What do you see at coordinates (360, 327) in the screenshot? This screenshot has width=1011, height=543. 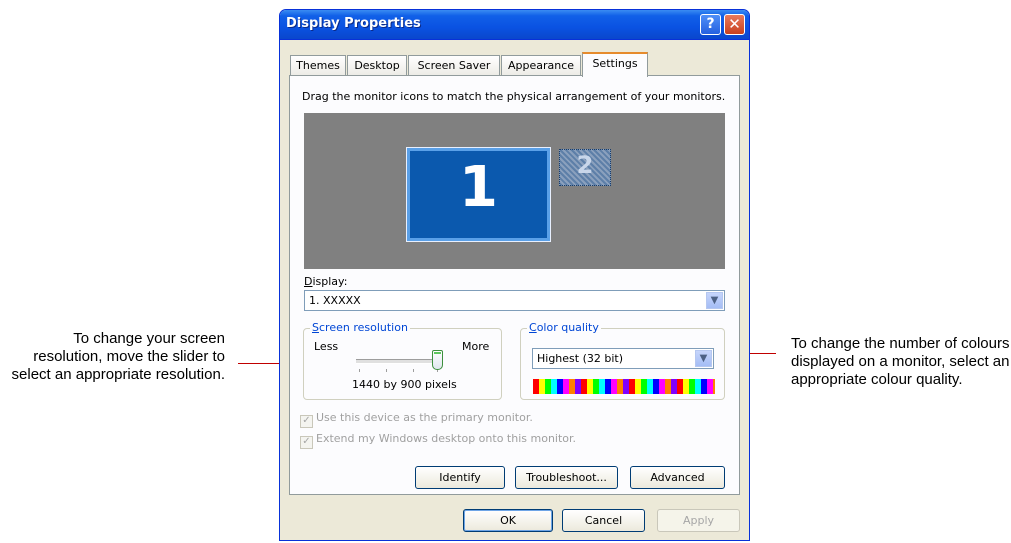 I see `screen-resolution-title: Screen resolution` at bounding box center [360, 327].